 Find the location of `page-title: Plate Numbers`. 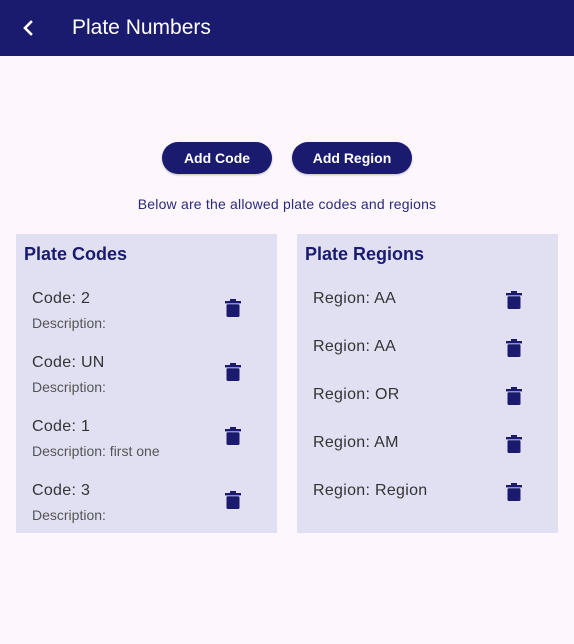

page-title: Plate Numbers is located at coordinates (141, 27).